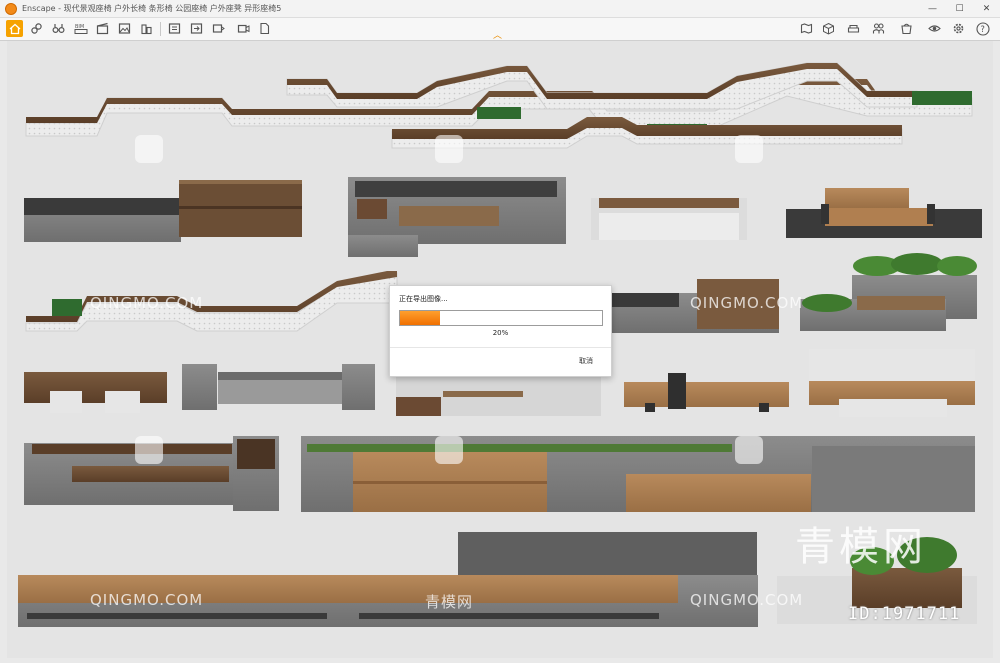  Describe the element at coordinates (706, 392) in the screenshot. I see `bench-dark-seat` at that location.